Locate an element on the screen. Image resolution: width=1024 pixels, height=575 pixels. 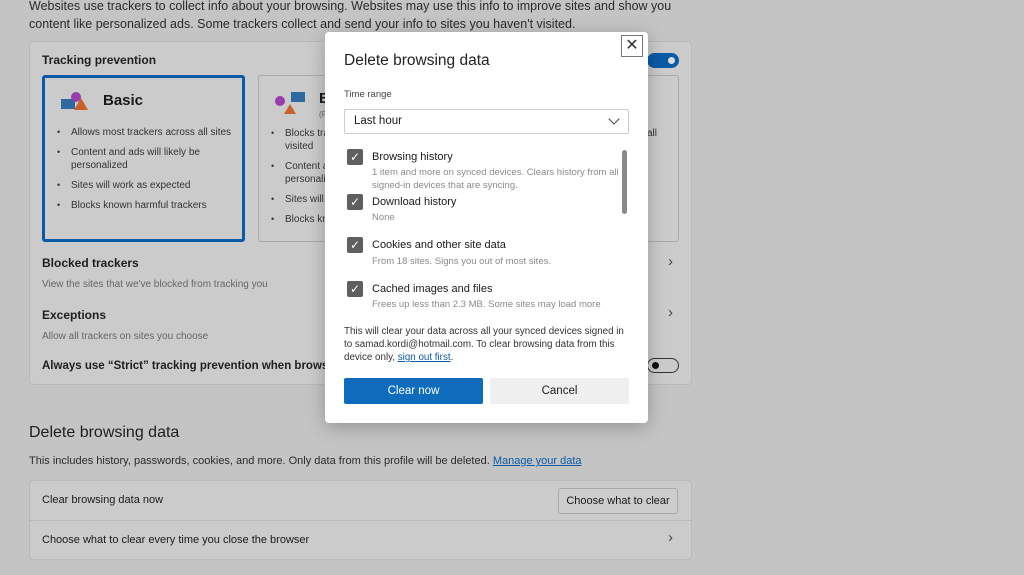
delete-section-title: Delete browsing data is located at coordinates (104, 432).